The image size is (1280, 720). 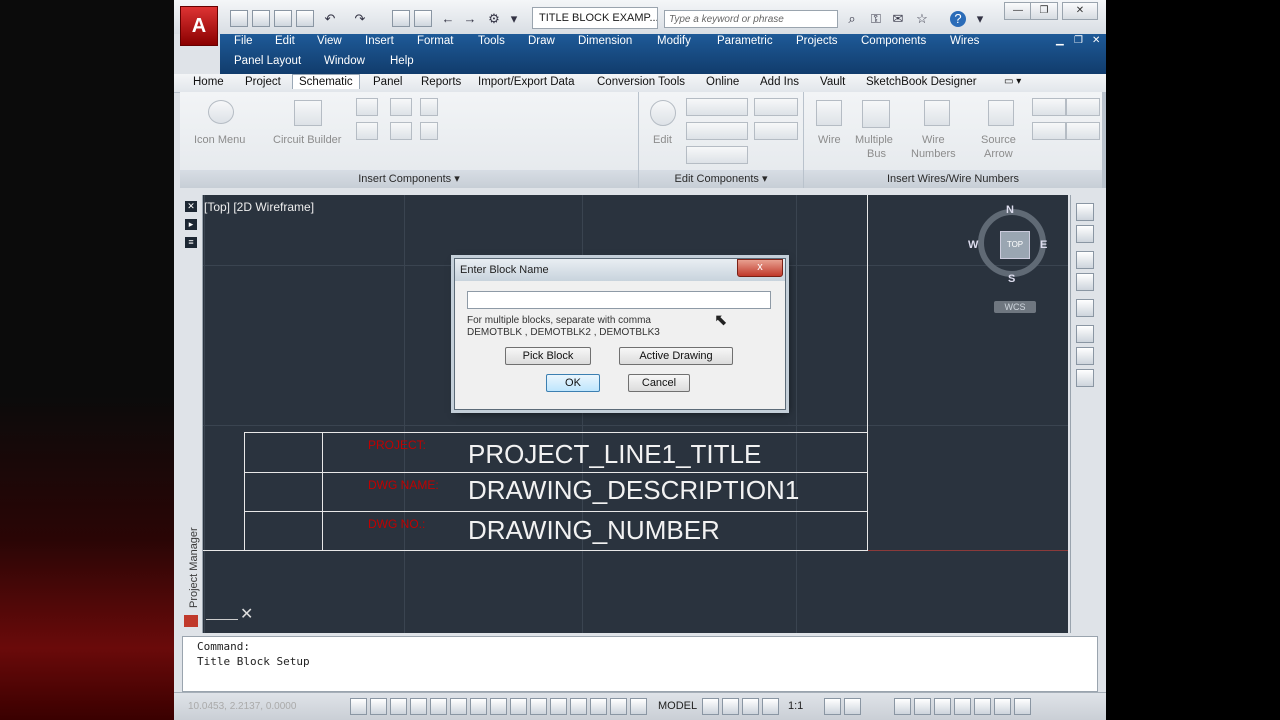 I want to click on menu-format: Format, so click(x=435, y=41).